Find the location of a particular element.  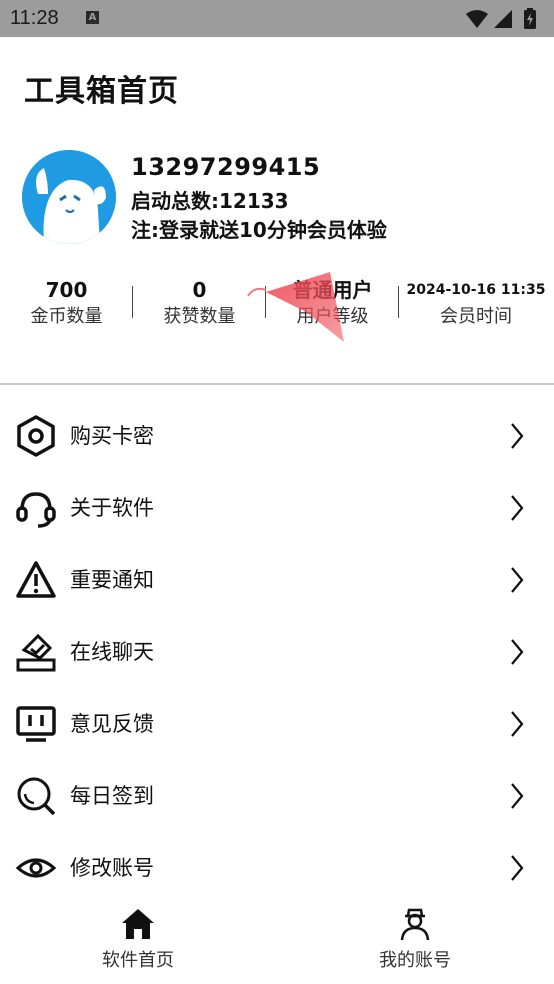

system-icons is located at coordinates (501, 18).